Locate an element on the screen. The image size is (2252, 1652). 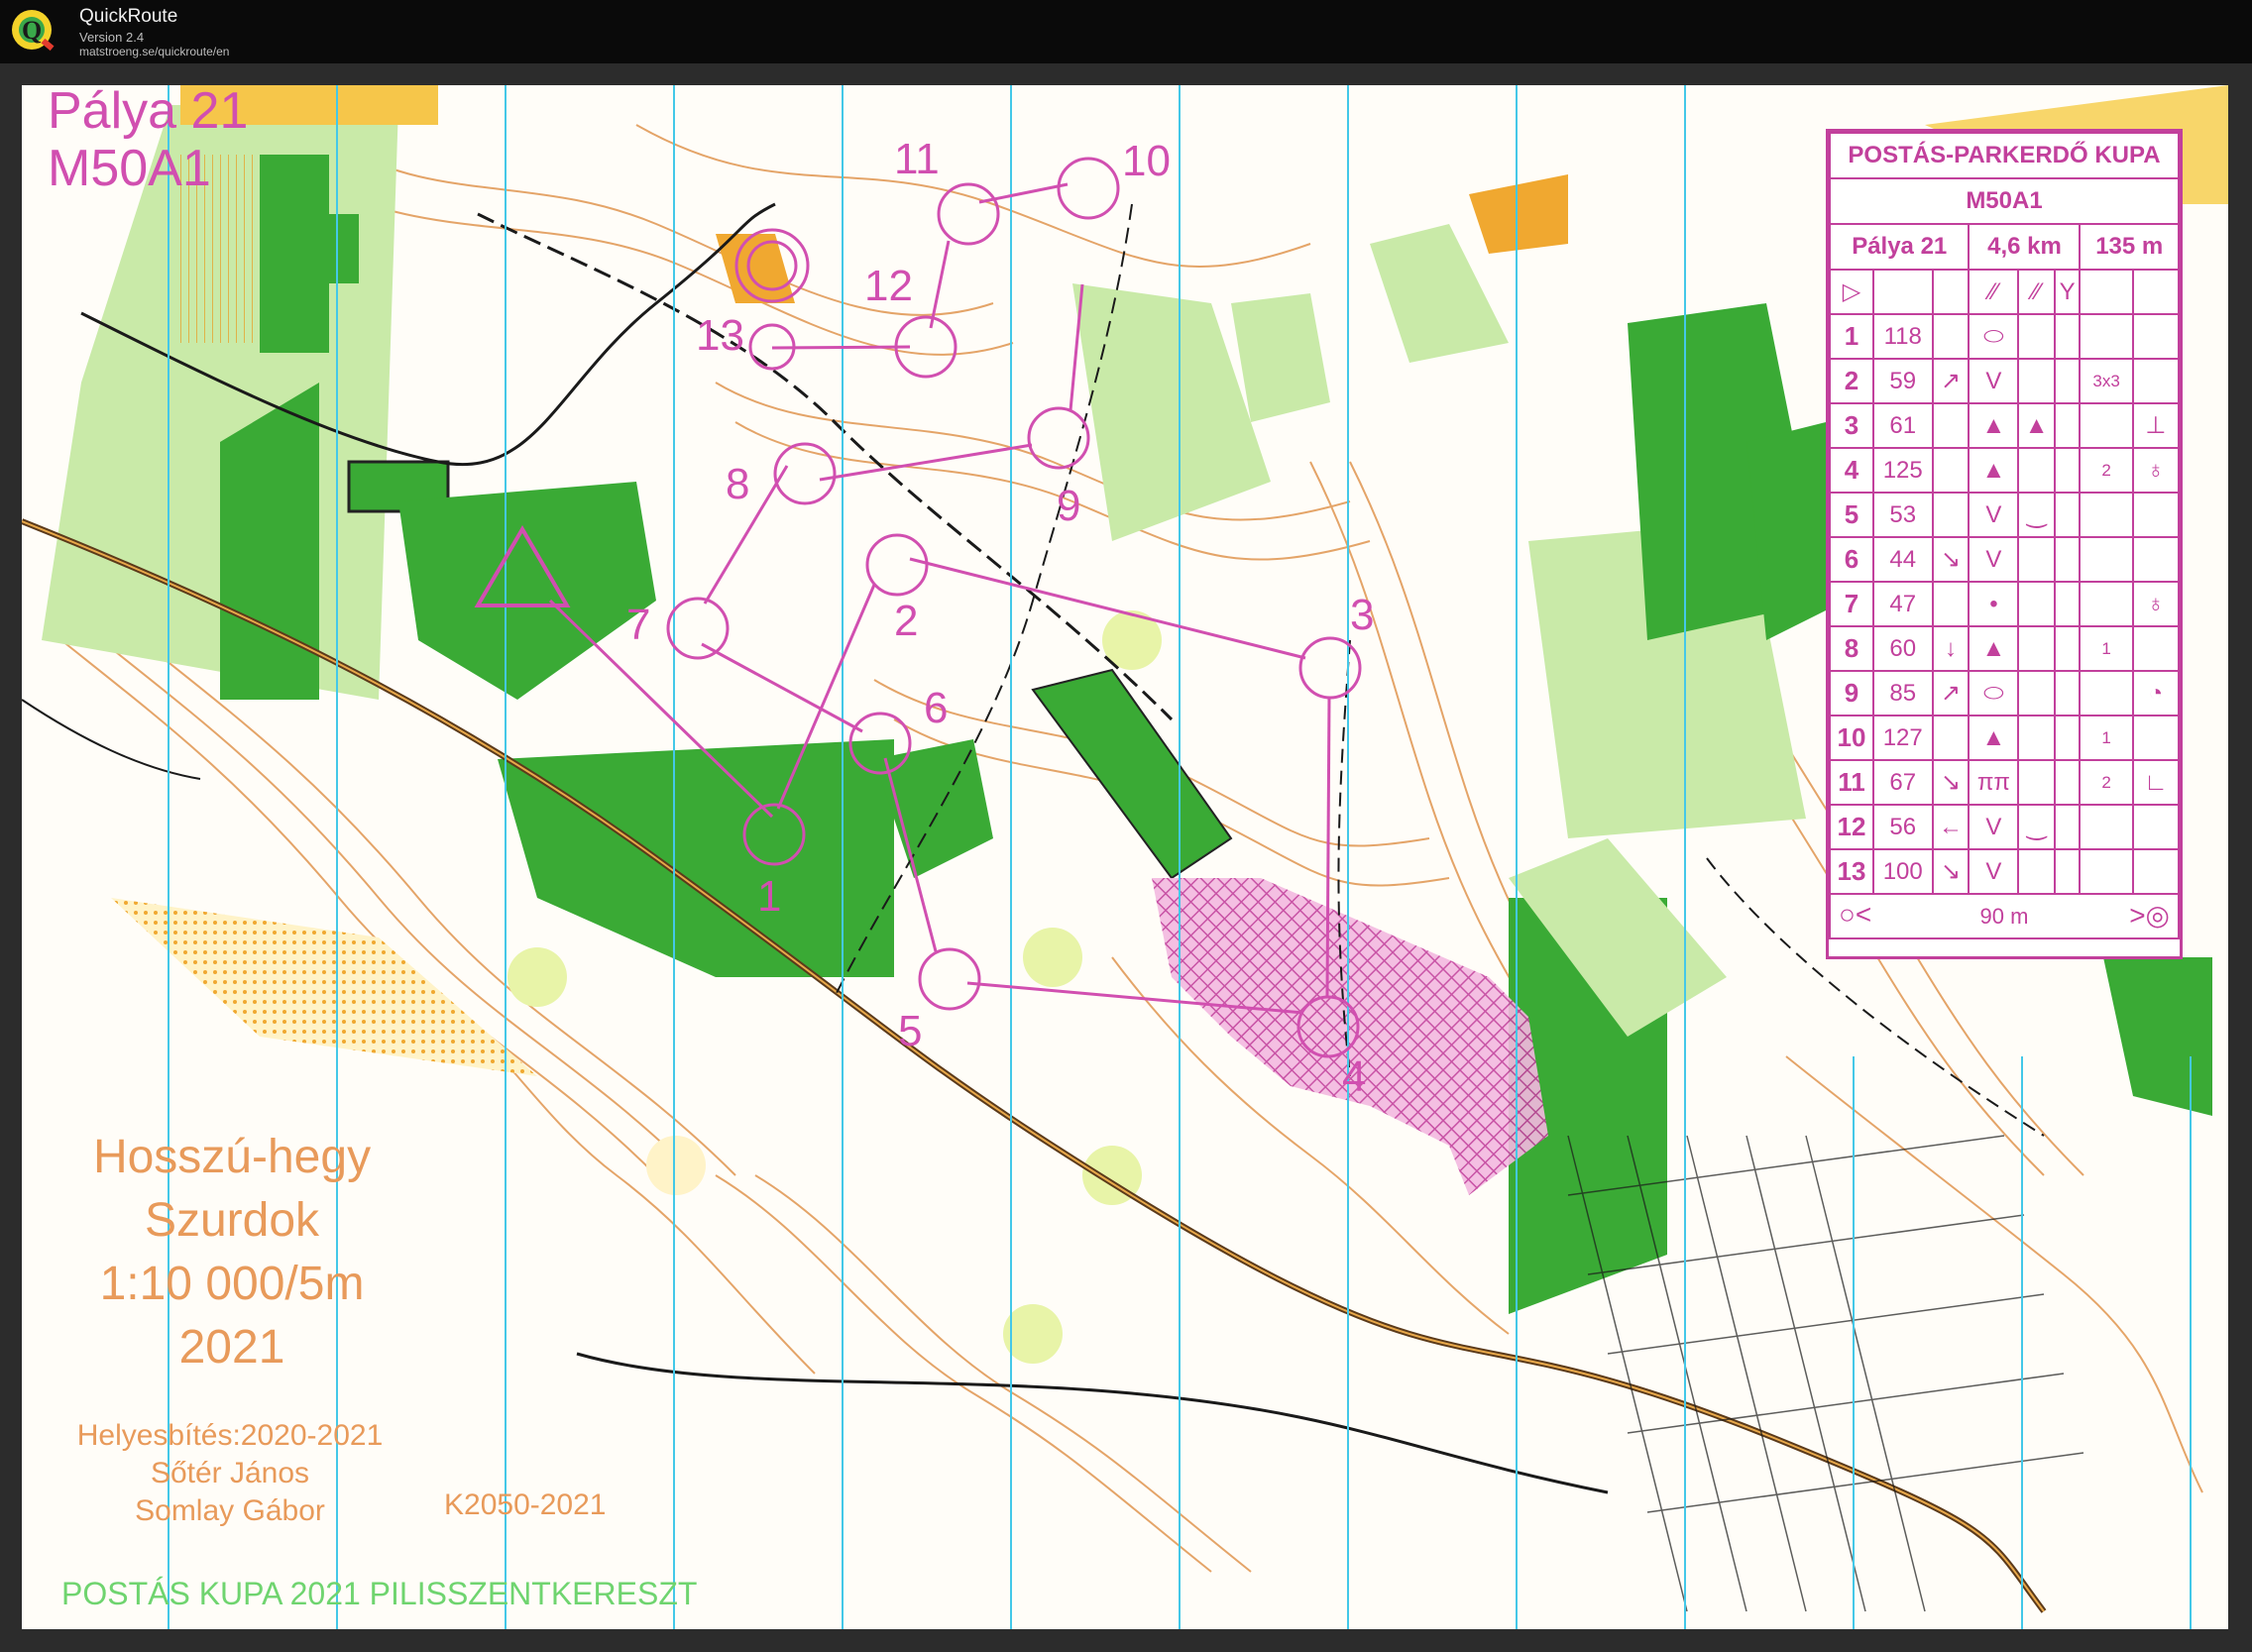
description-row: 3 61 ▲ ▲ ⊥ is located at coordinates (2005, 425).